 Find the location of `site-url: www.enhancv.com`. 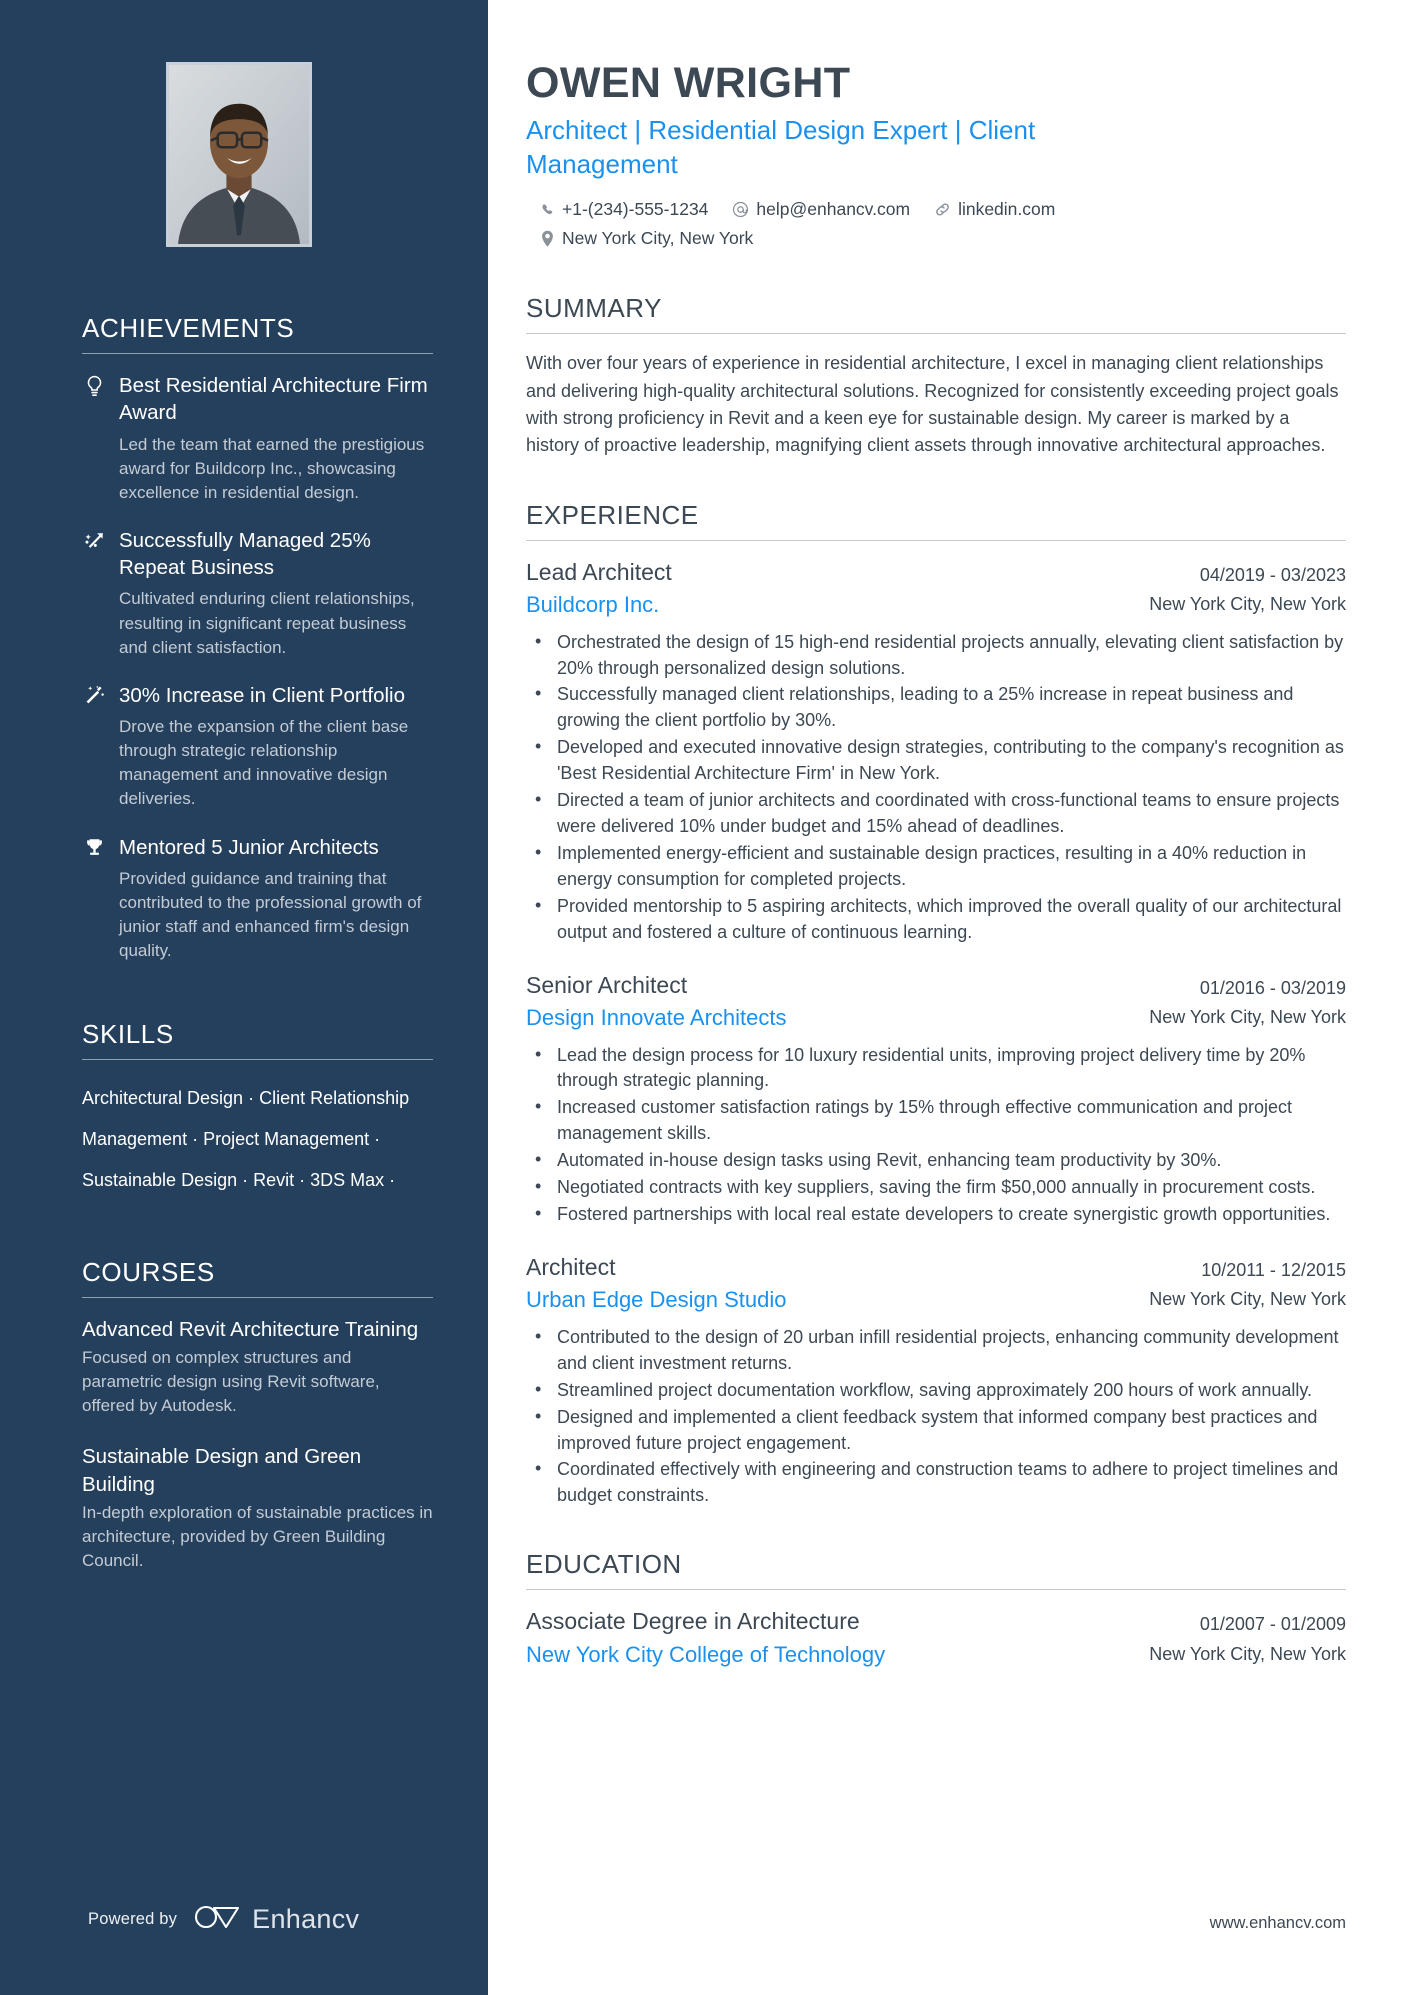

site-url: www.enhancv.com is located at coordinates (1277, 1923).